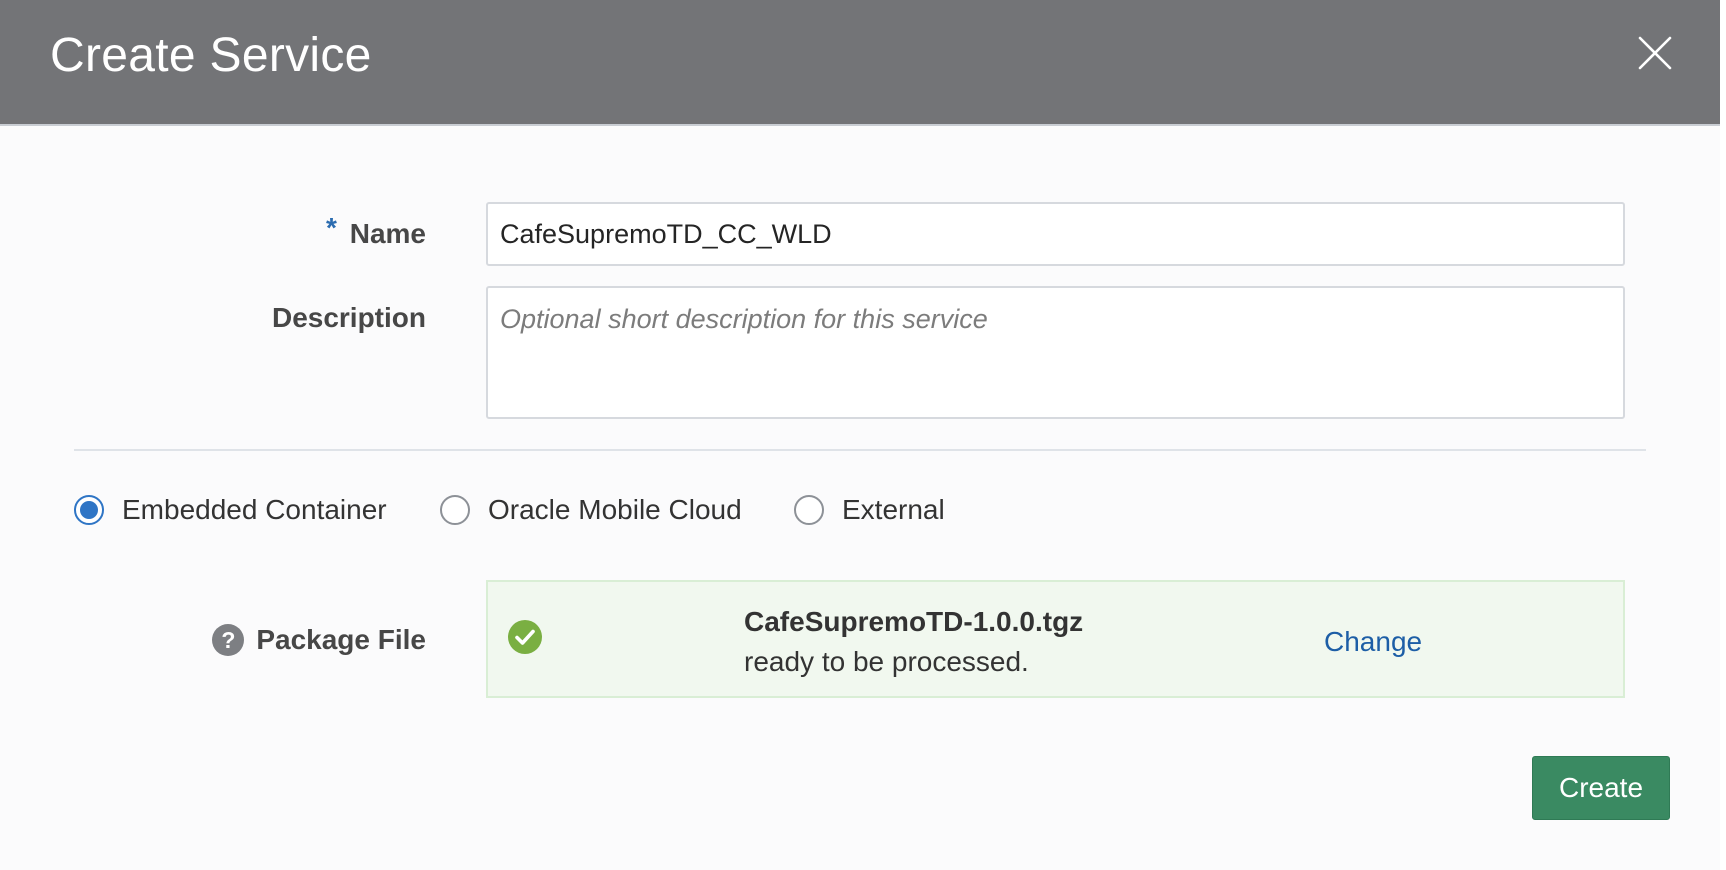 This screenshot has height=870, width=1726. Describe the element at coordinates (1055, 352) in the screenshot. I see `description-input` at that location.